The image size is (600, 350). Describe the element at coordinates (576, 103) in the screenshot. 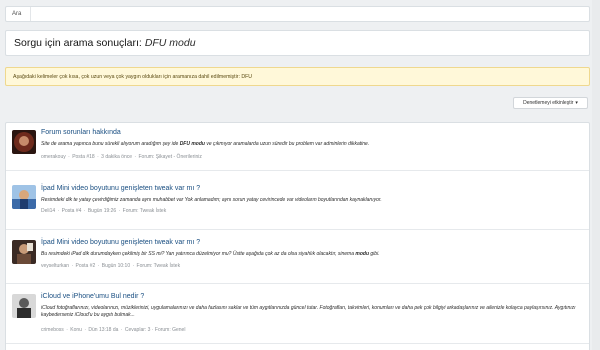

I see `chevron-down-icon: ▾` at that location.